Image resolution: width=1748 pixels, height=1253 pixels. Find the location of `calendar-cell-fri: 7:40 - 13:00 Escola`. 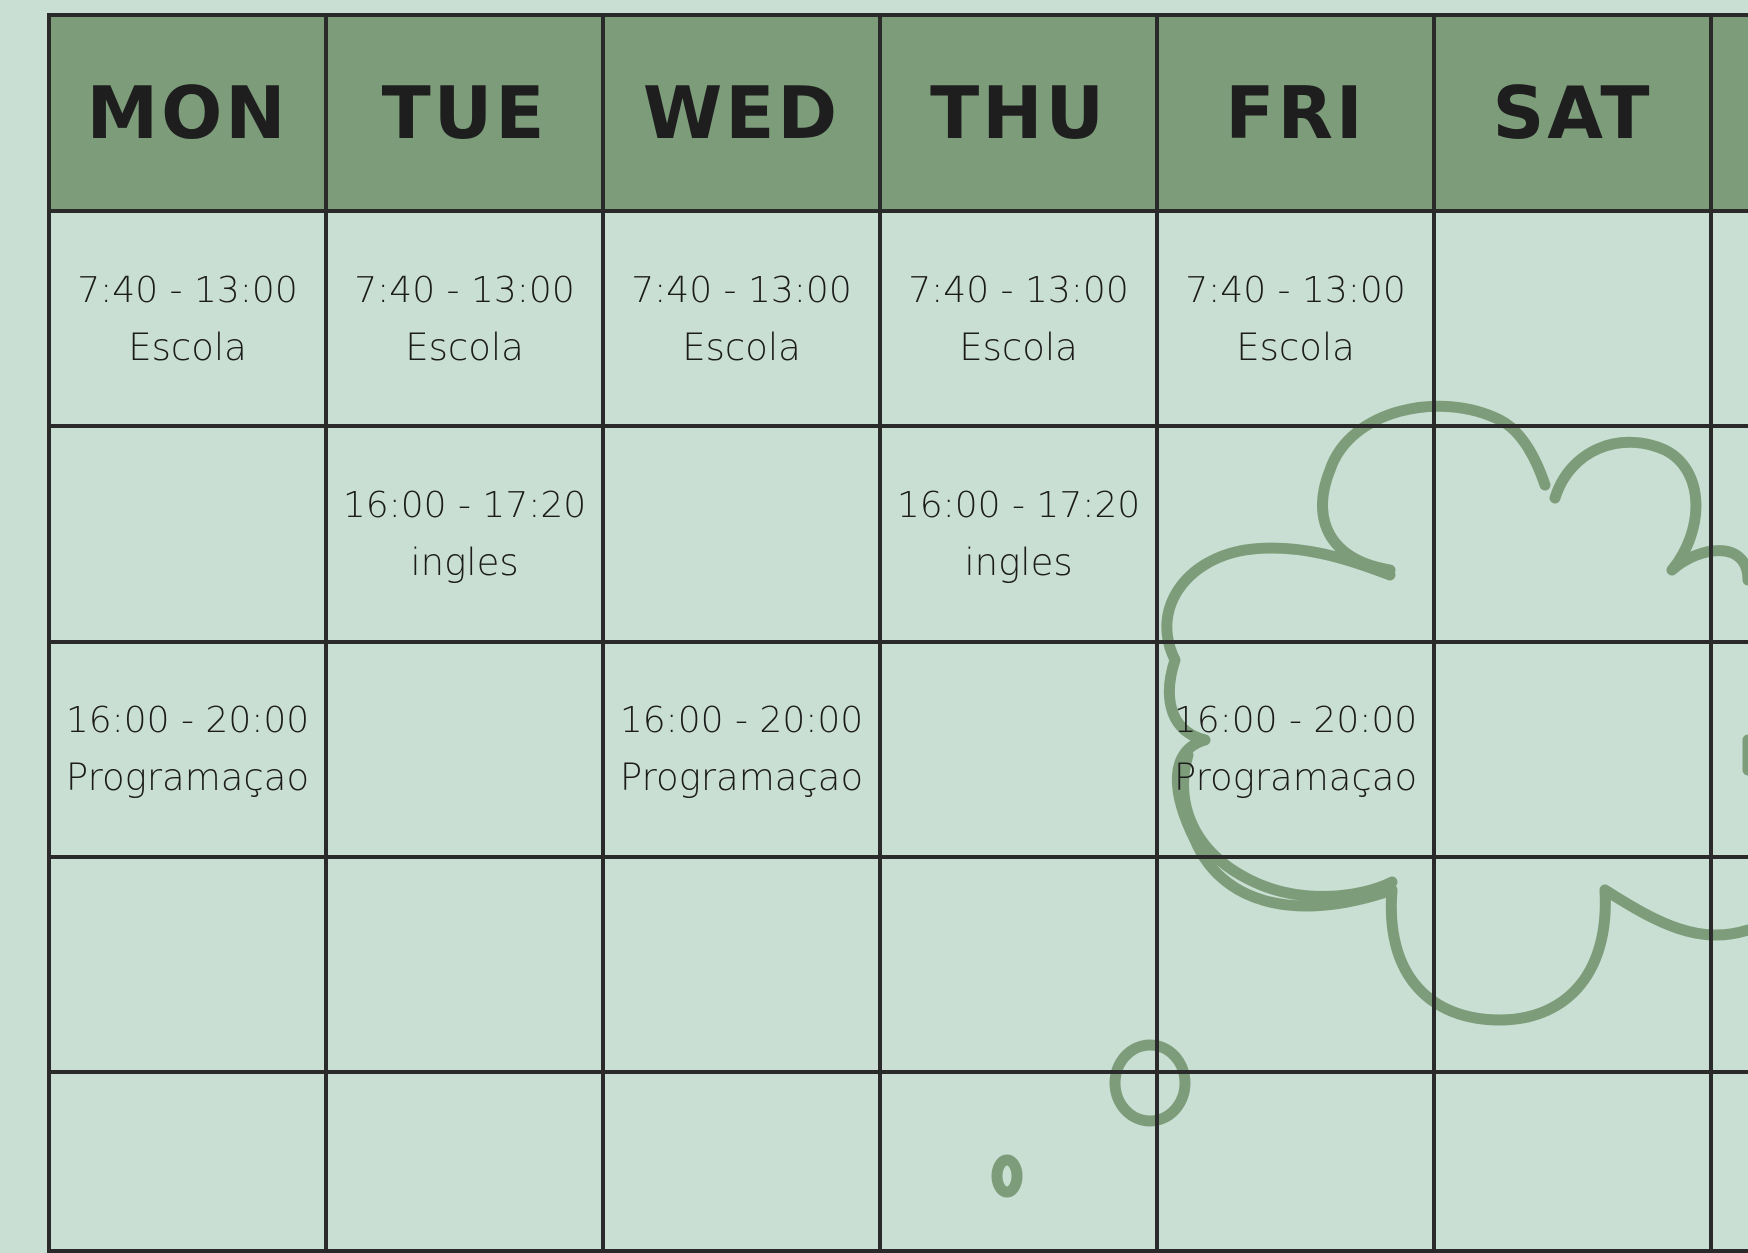

calendar-cell-fri: 7:40 - 13:00 Escola is located at coordinates (1295, 318).